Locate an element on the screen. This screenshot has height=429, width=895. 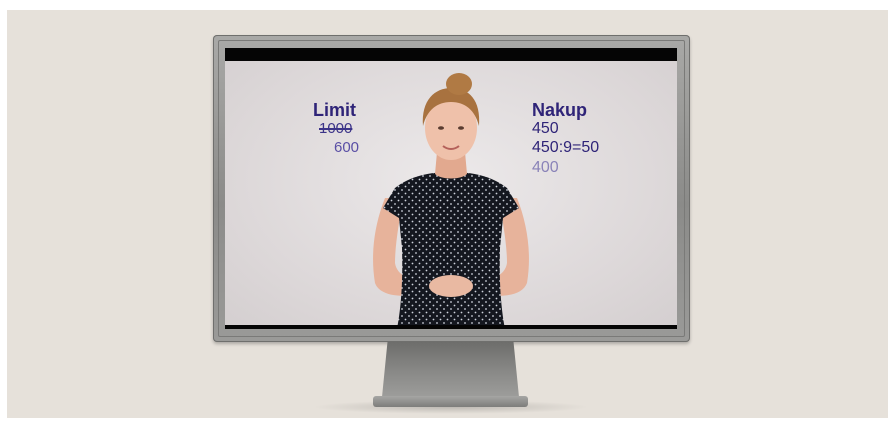
monitor-stand is located at coordinates (450, 369).